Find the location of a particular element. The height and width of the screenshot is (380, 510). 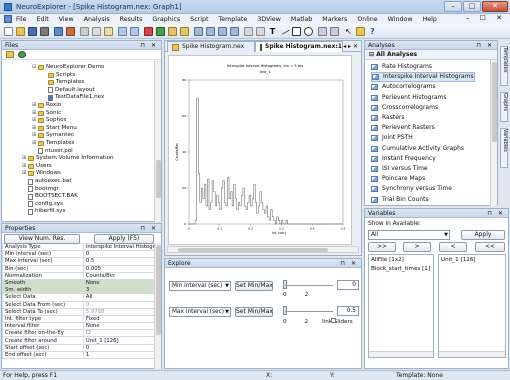

tab-controls: ◂ ▸ ✕ is located at coordinates (350, 46).